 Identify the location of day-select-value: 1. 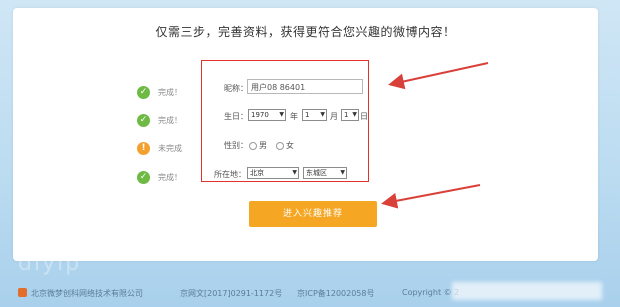
(346, 115).